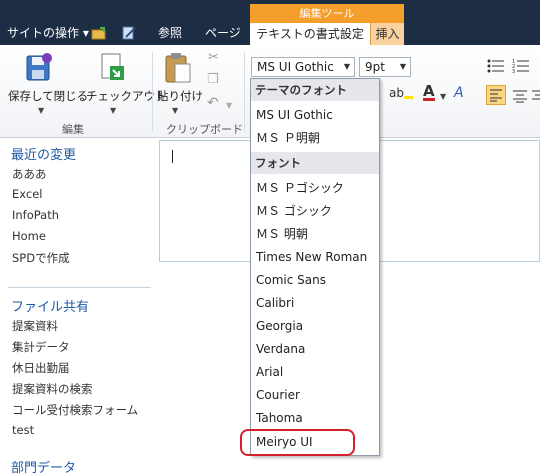 The height and width of the screenshot is (476, 540). I want to click on edit-page-icon, so click(129, 33).